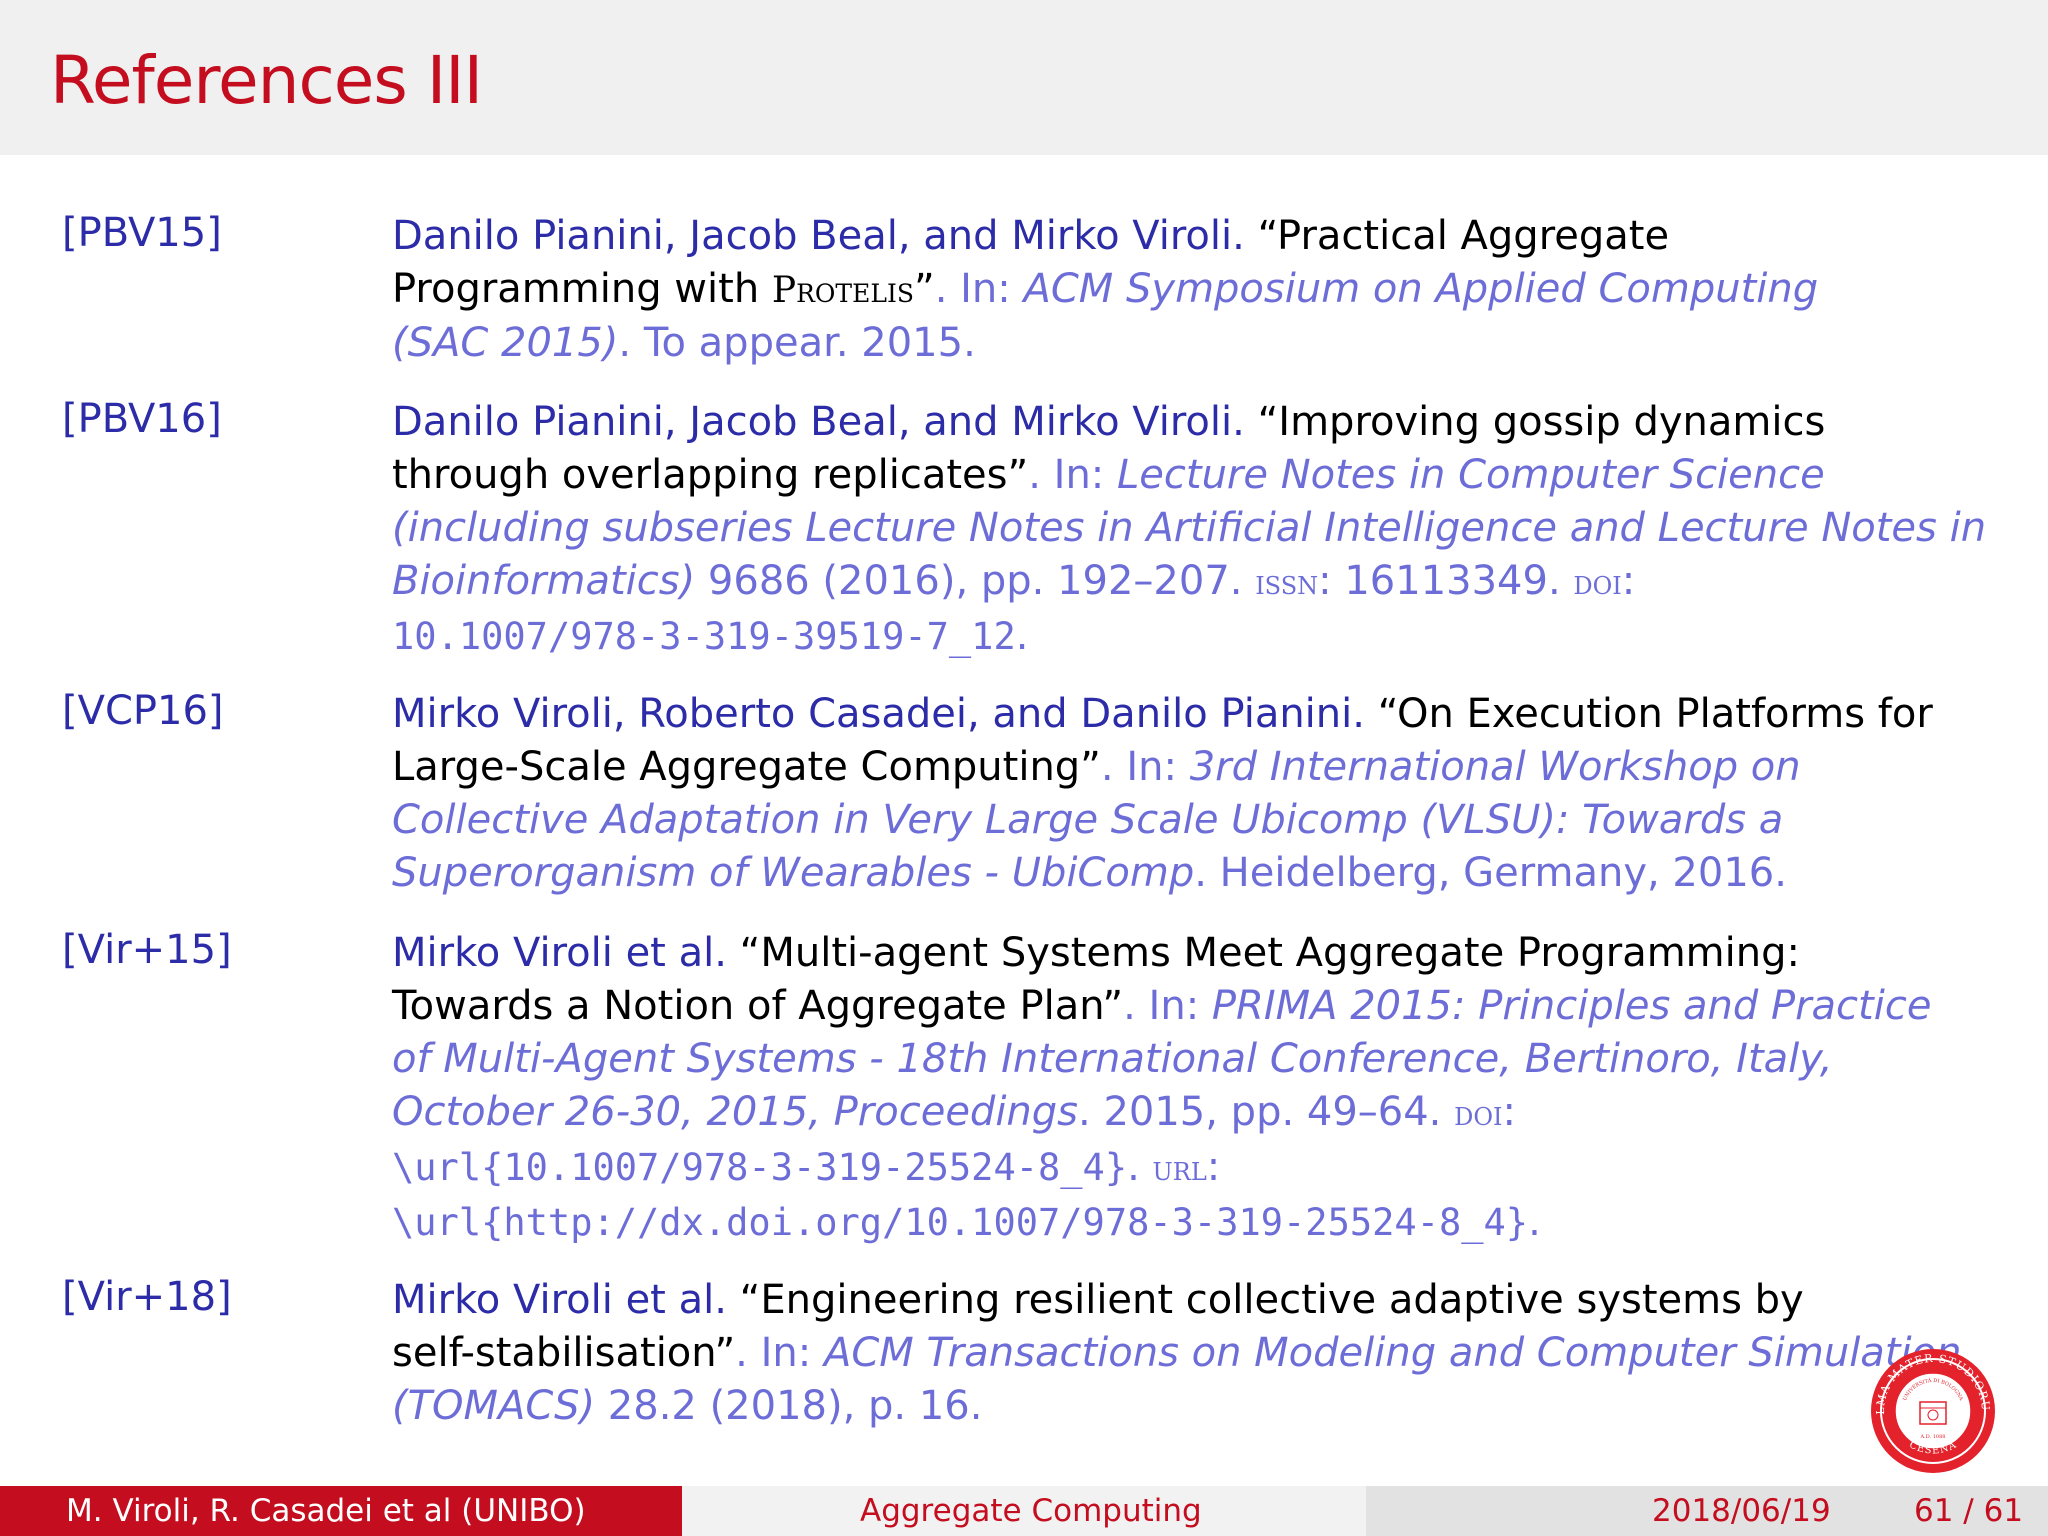 This screenshot has width=2048, height=1536. I want to click on reference-details: 28.2 (2018), p. 16., so click(789, 1406).